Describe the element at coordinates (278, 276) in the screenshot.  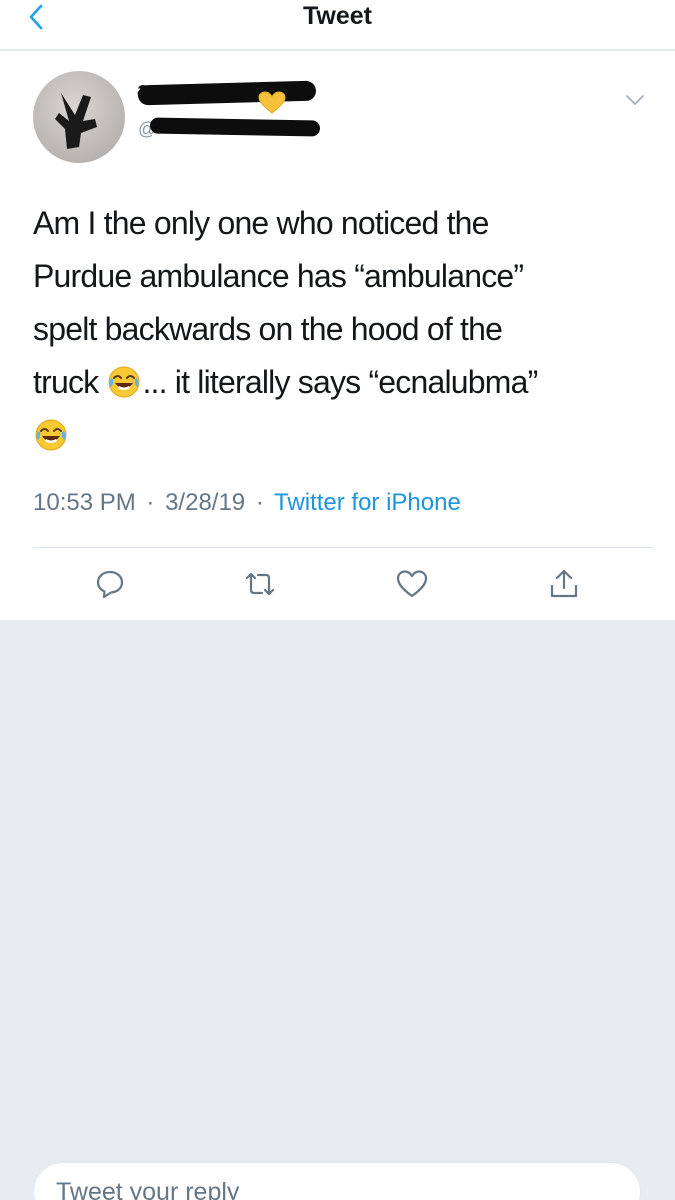
I see `tweet-text-line: Purdue ambulance has “ambulance”` at that location.